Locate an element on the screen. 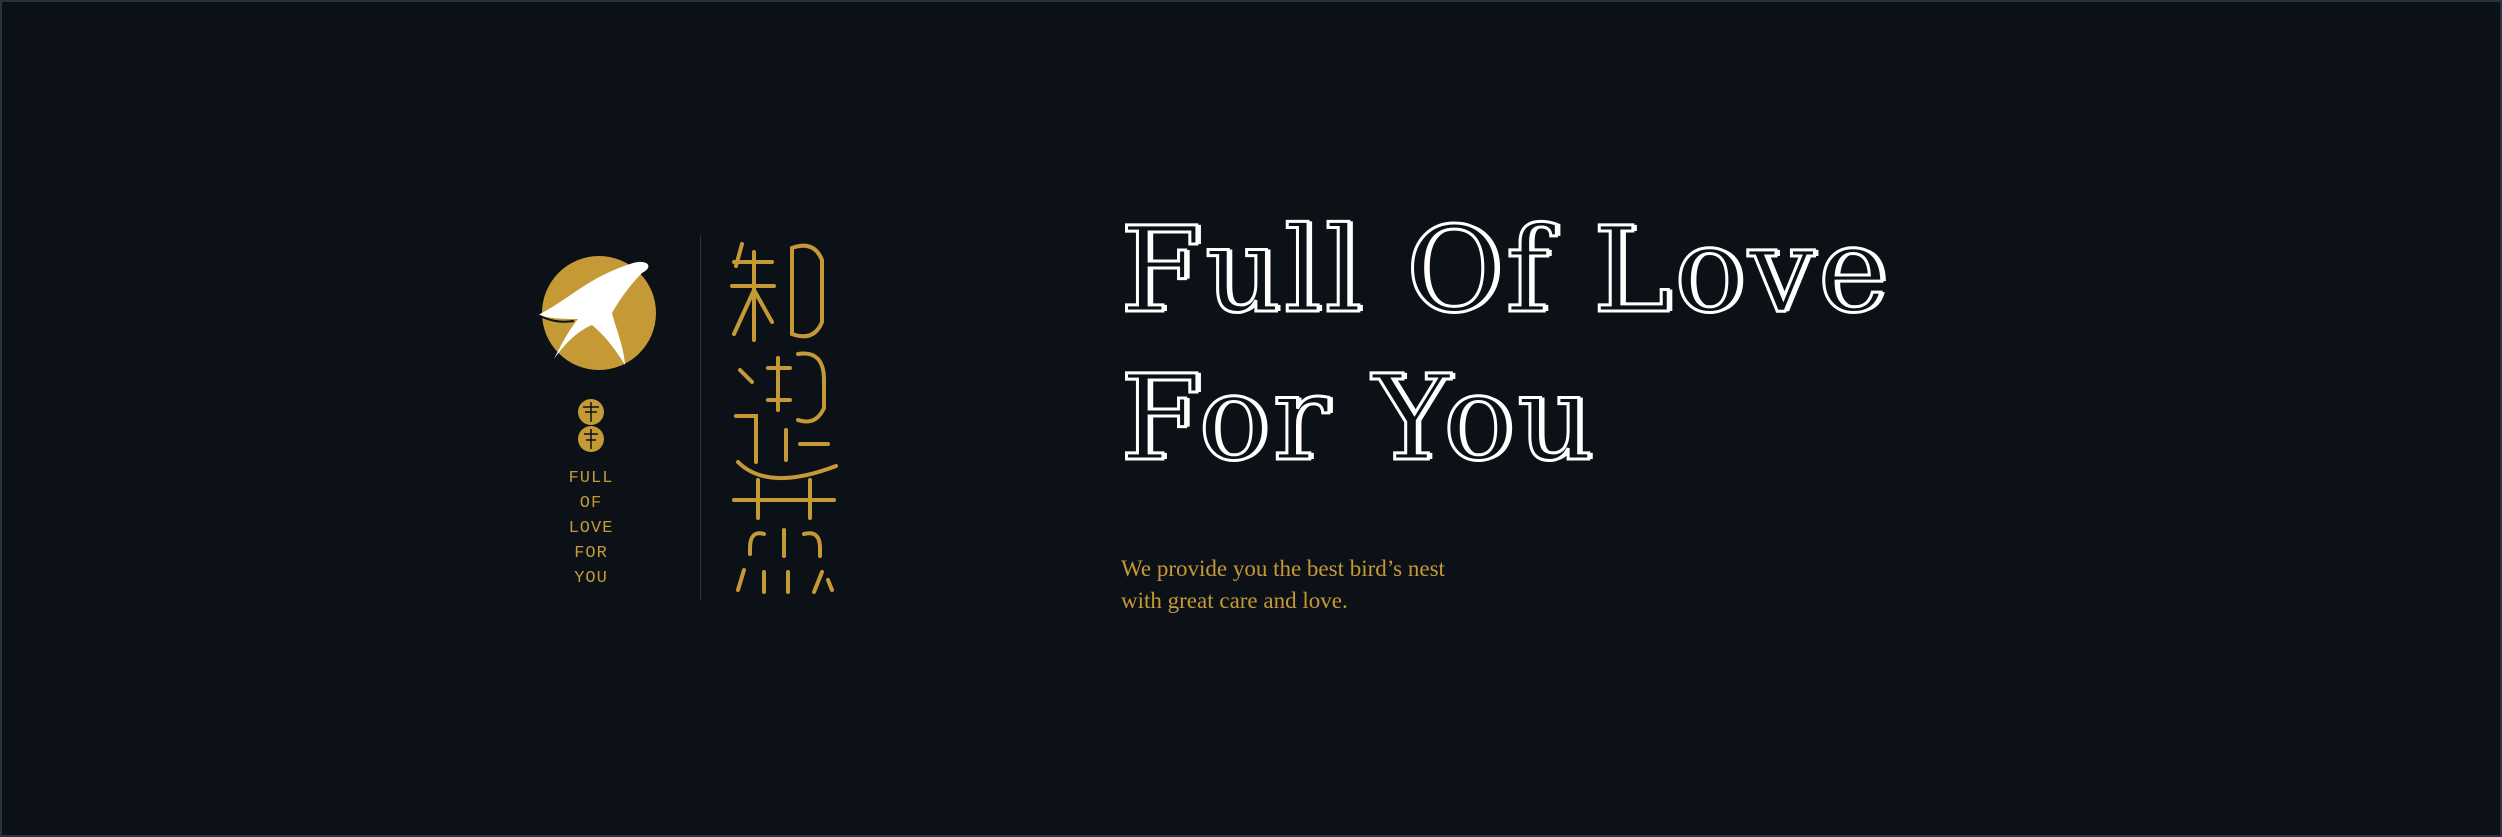  brand-tagline: FULL OF LOVE FOR YOU is located at coordinates (591, 528).